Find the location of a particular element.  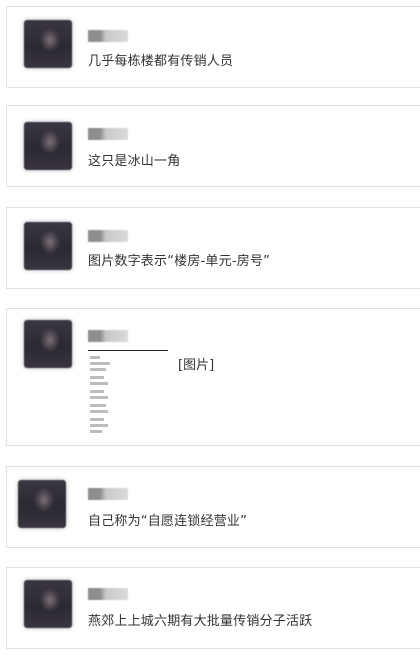

message-text: 这只是冰山一角 is located at coordinates (134, 161).